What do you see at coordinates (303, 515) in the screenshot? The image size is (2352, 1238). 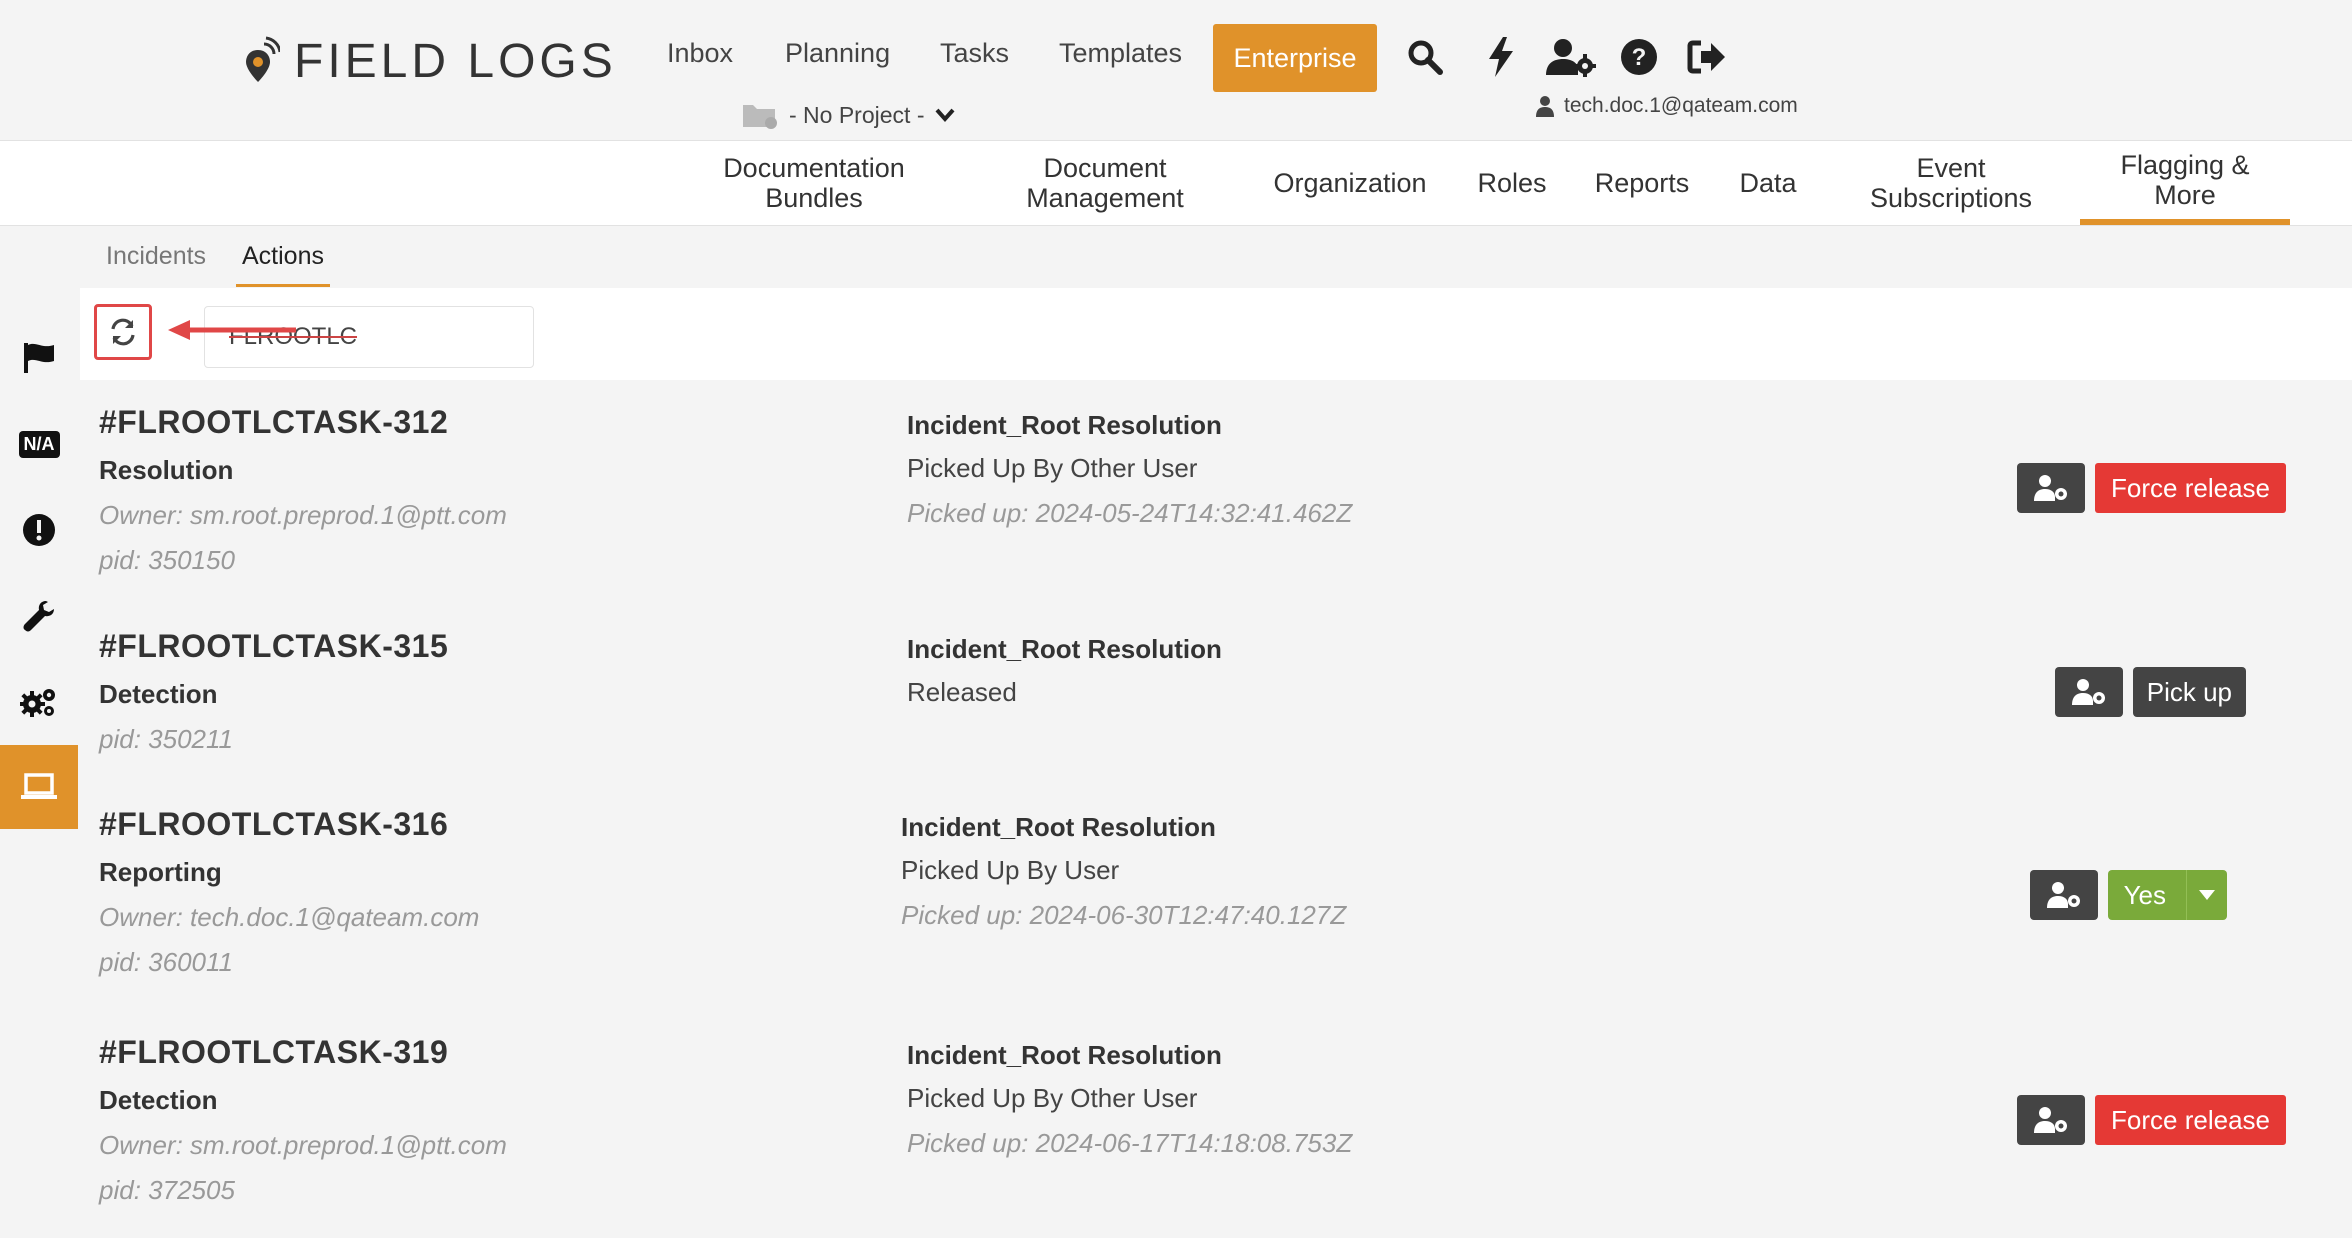 I see `task-owner: Owner: sm.root.preprod.1@ptt.com` at bounding box center [303, 515].